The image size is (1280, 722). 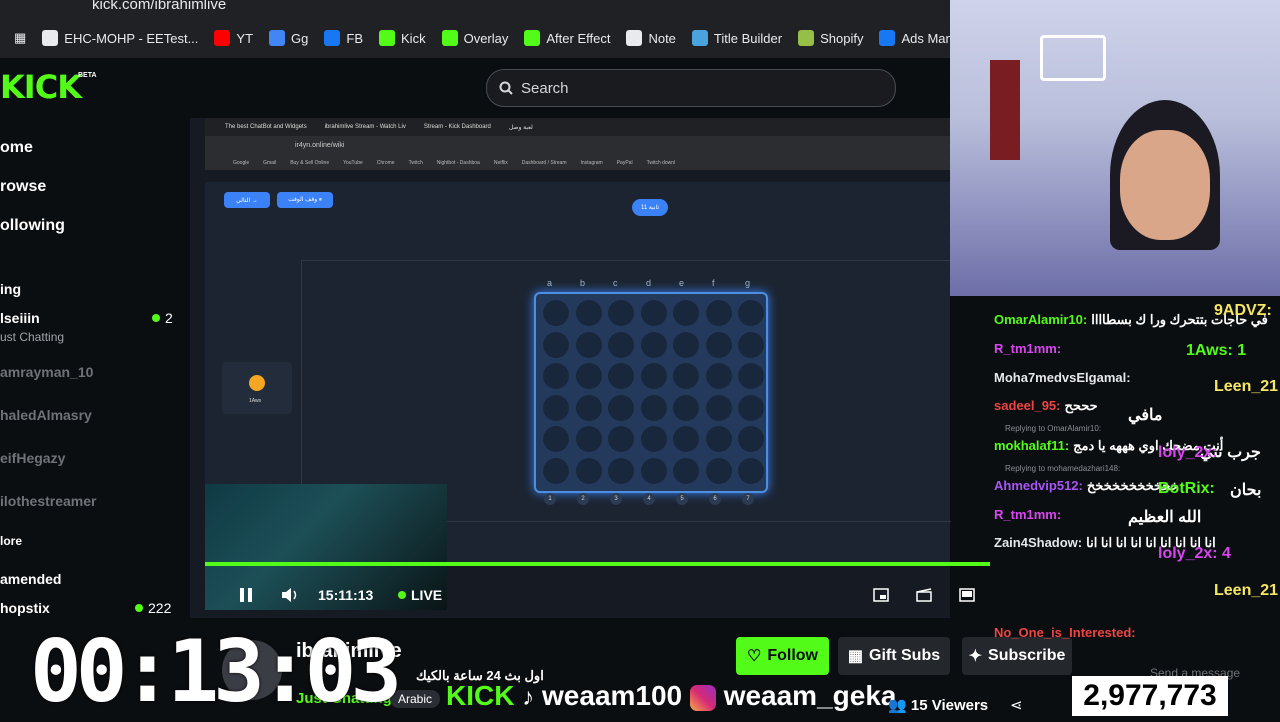 I want to click on follow-button: ♡ Follow, so click(x=782, y=656).